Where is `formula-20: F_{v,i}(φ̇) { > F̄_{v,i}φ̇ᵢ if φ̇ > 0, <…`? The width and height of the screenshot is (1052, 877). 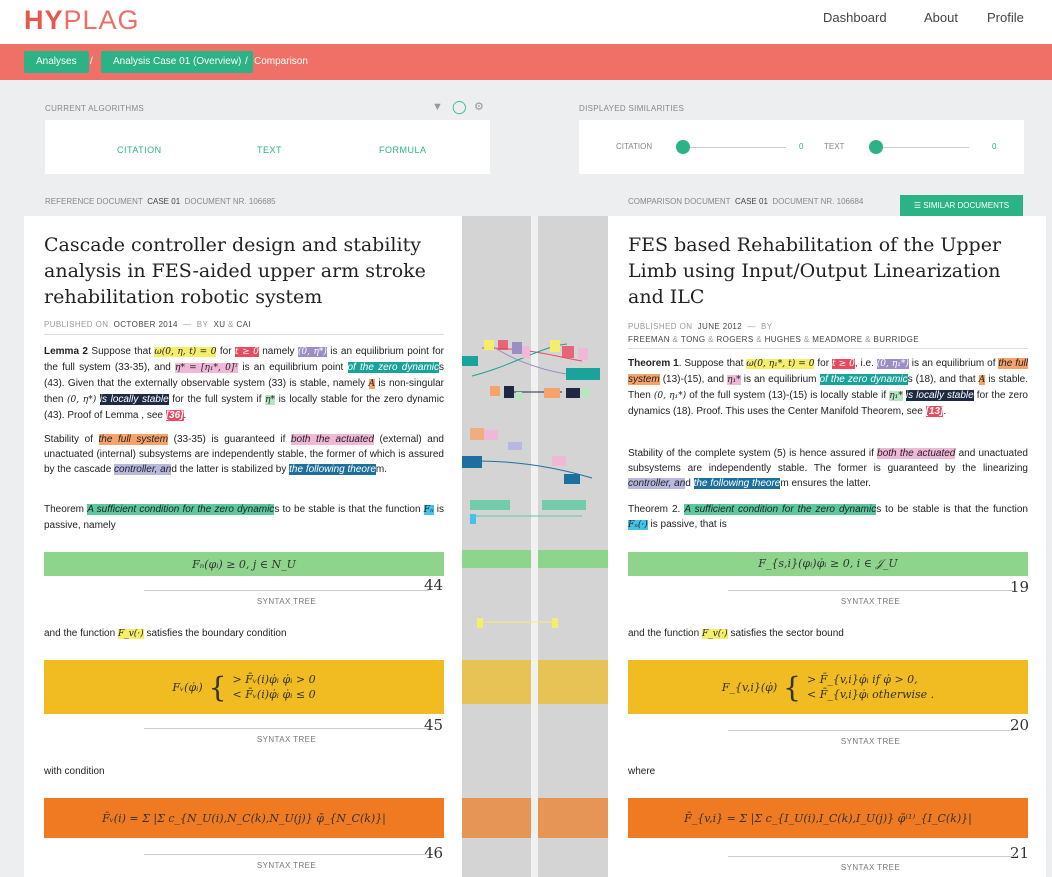 formula-20: F_{v,i}(φ̇) { > F̄_{v,i}φ̇ᵢ if φ̇ > 0, <… is located at coordinates (828, 687).